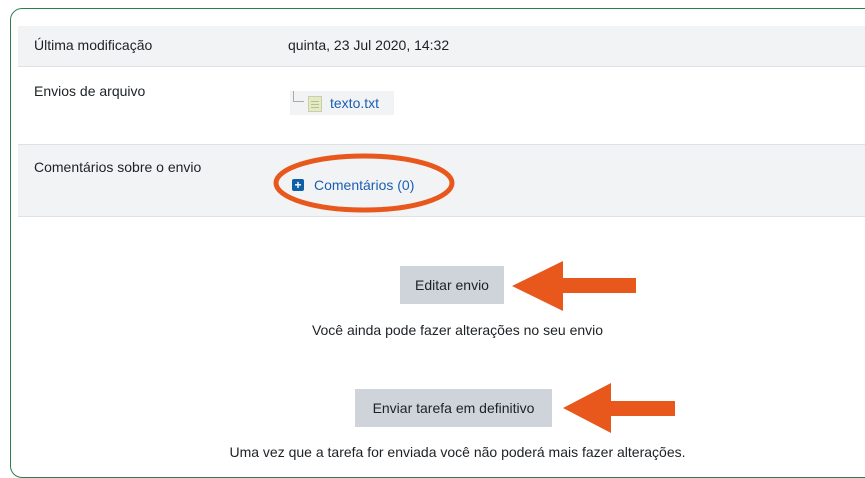 Image resolution: width=865 pixels, height=478 pixels. What do you see at coordinates (619, 408) in the screenshot?
I see `arrow-submit-icon` at bounding box center [619, 408].